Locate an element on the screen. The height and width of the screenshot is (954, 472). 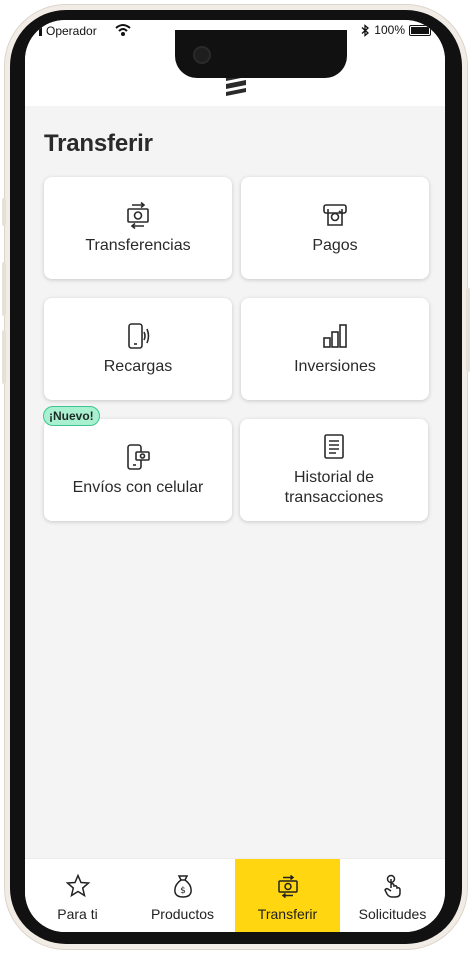
star-icon is located at coordinates (77, 885).